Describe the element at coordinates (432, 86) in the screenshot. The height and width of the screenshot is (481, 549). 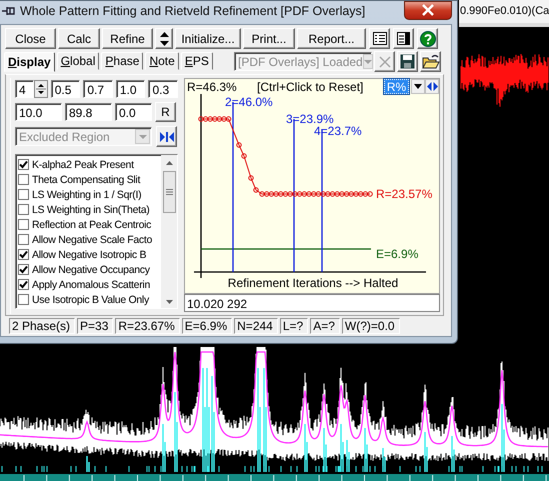
I see `left-right-arrows-icon` at that location.